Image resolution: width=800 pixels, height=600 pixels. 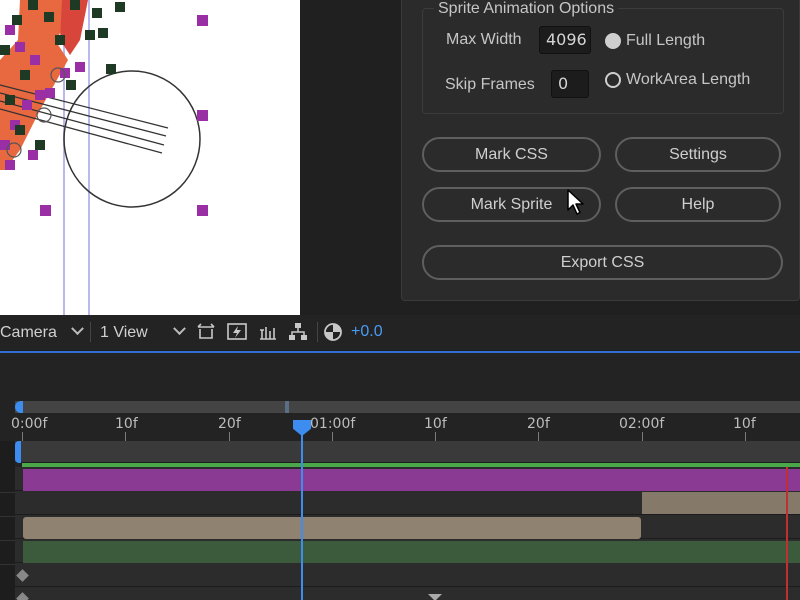 I want to click on layer-switches-column, so click(x=7, y=520).